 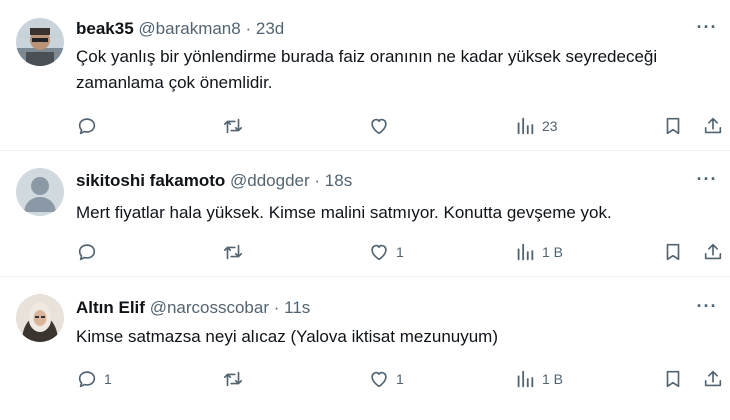 I want to click on timestamp: 18s, so click(x=338, y=180).